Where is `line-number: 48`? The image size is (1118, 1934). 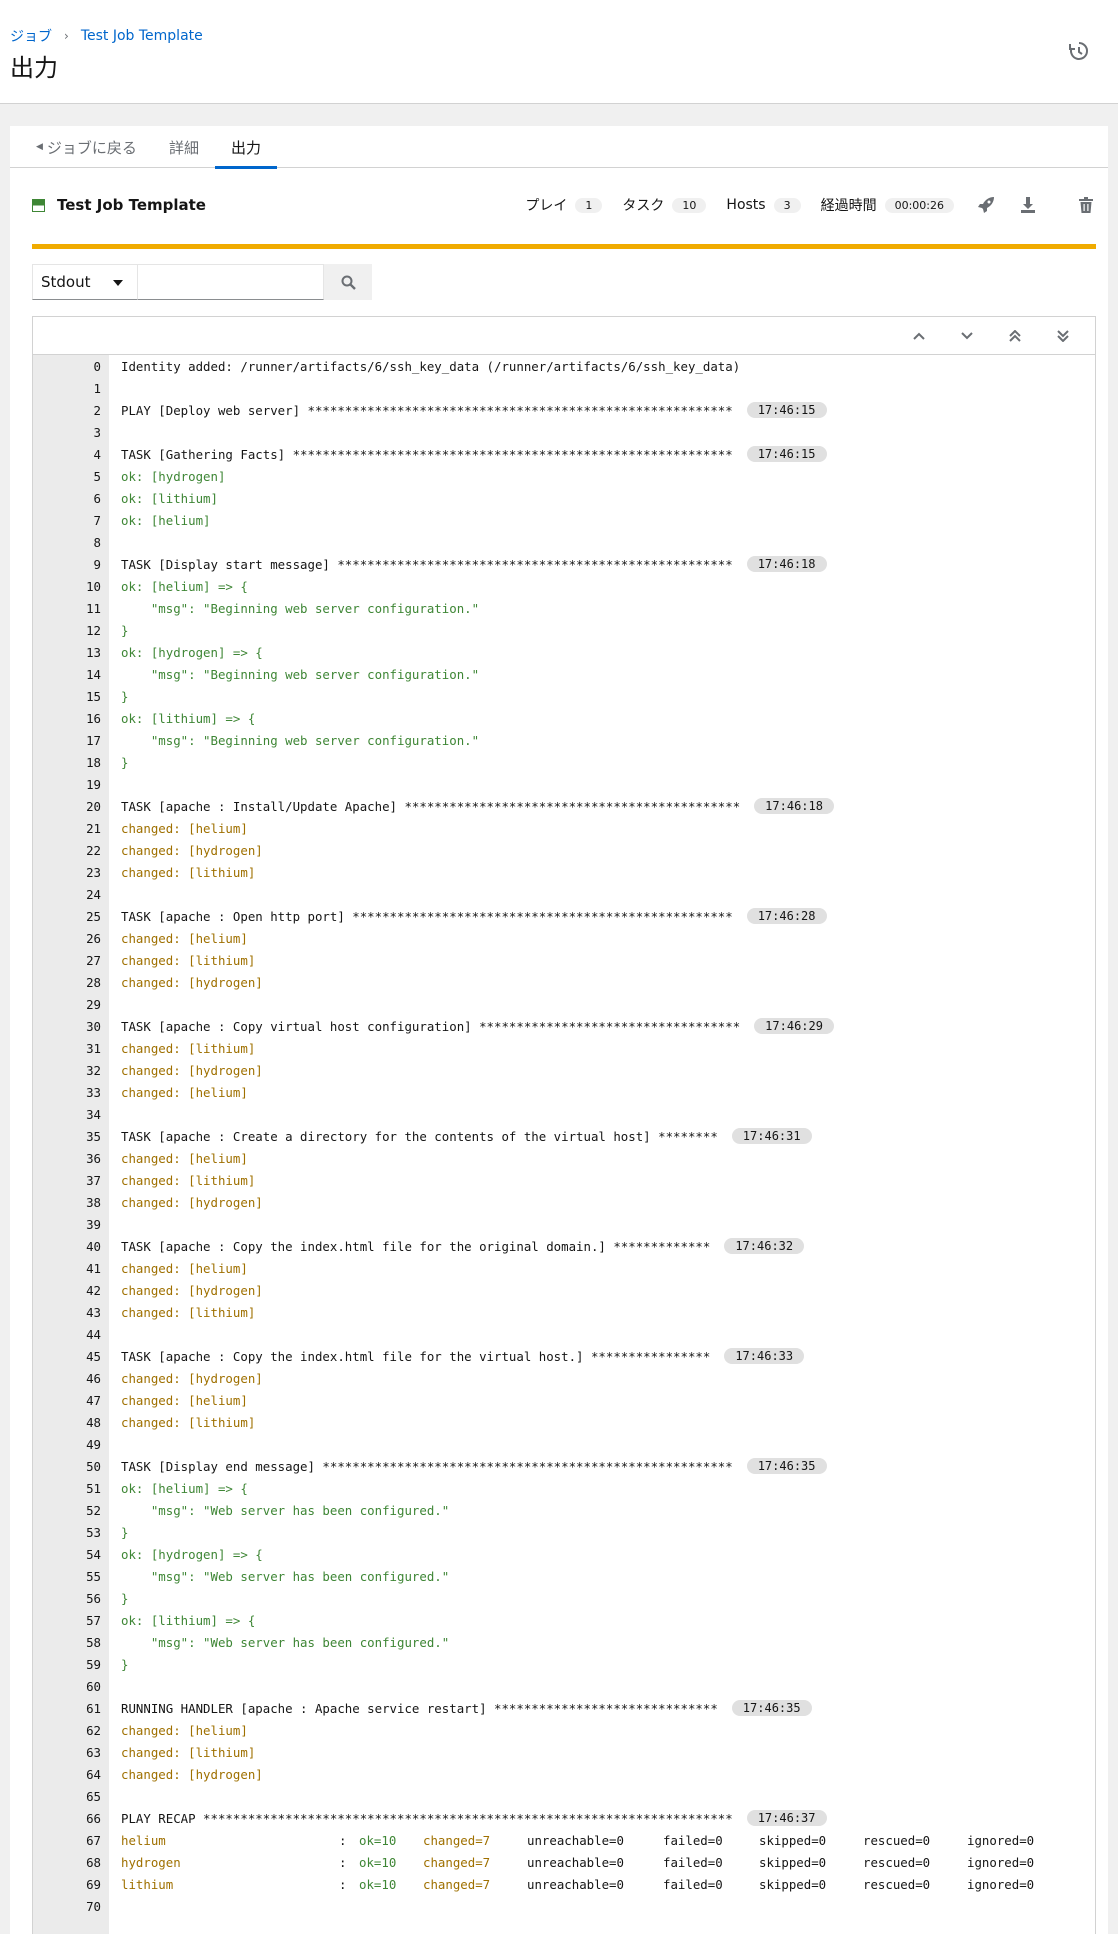
line-number: 48 is located at coordinates (93, 1422).